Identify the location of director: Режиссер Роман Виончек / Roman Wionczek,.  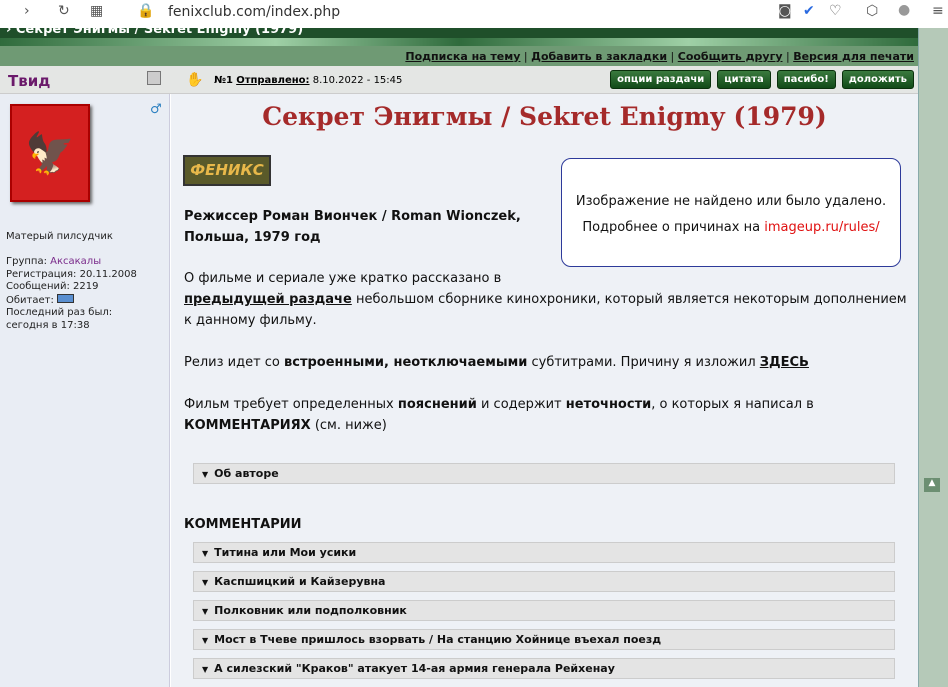
(352, 216).